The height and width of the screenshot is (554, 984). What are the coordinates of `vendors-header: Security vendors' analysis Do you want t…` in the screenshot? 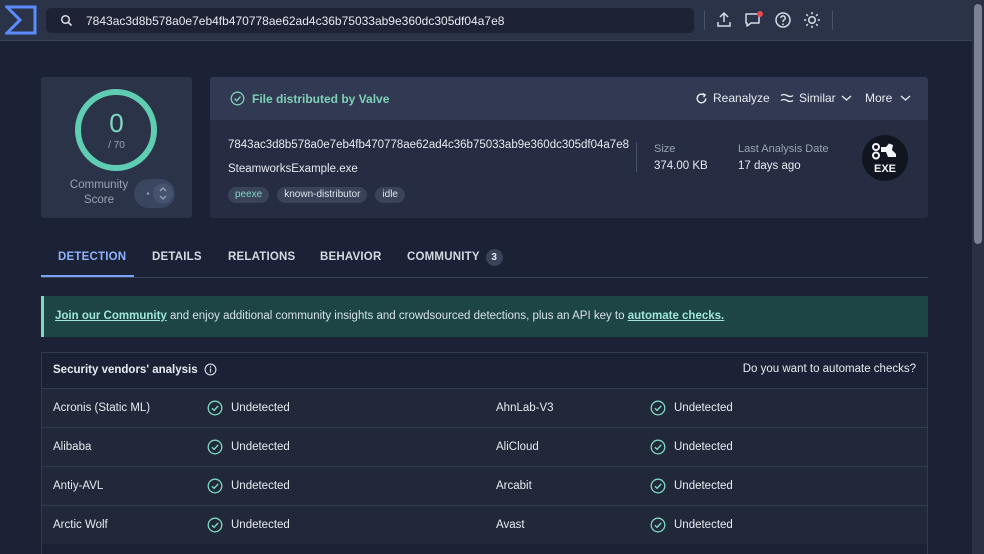 It's located at (484, 370).